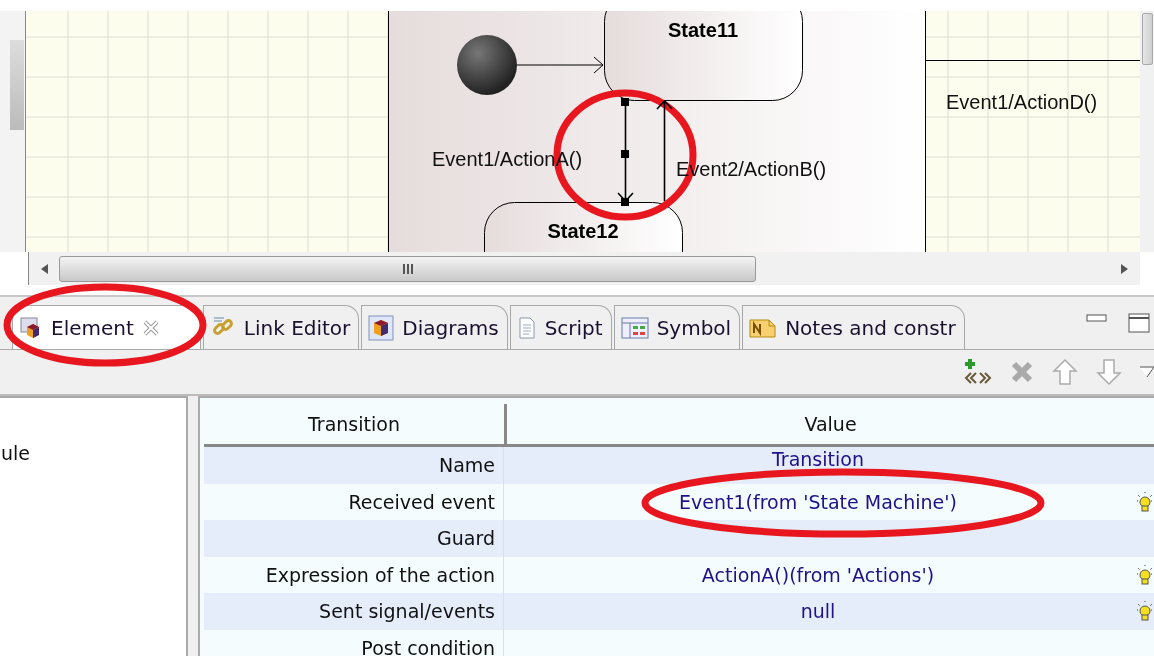 The image size is (1154, 656). What do you see at coordinates (634, 327) in the screenshot?
I see `table-icon` at bounding box center [634, 327].